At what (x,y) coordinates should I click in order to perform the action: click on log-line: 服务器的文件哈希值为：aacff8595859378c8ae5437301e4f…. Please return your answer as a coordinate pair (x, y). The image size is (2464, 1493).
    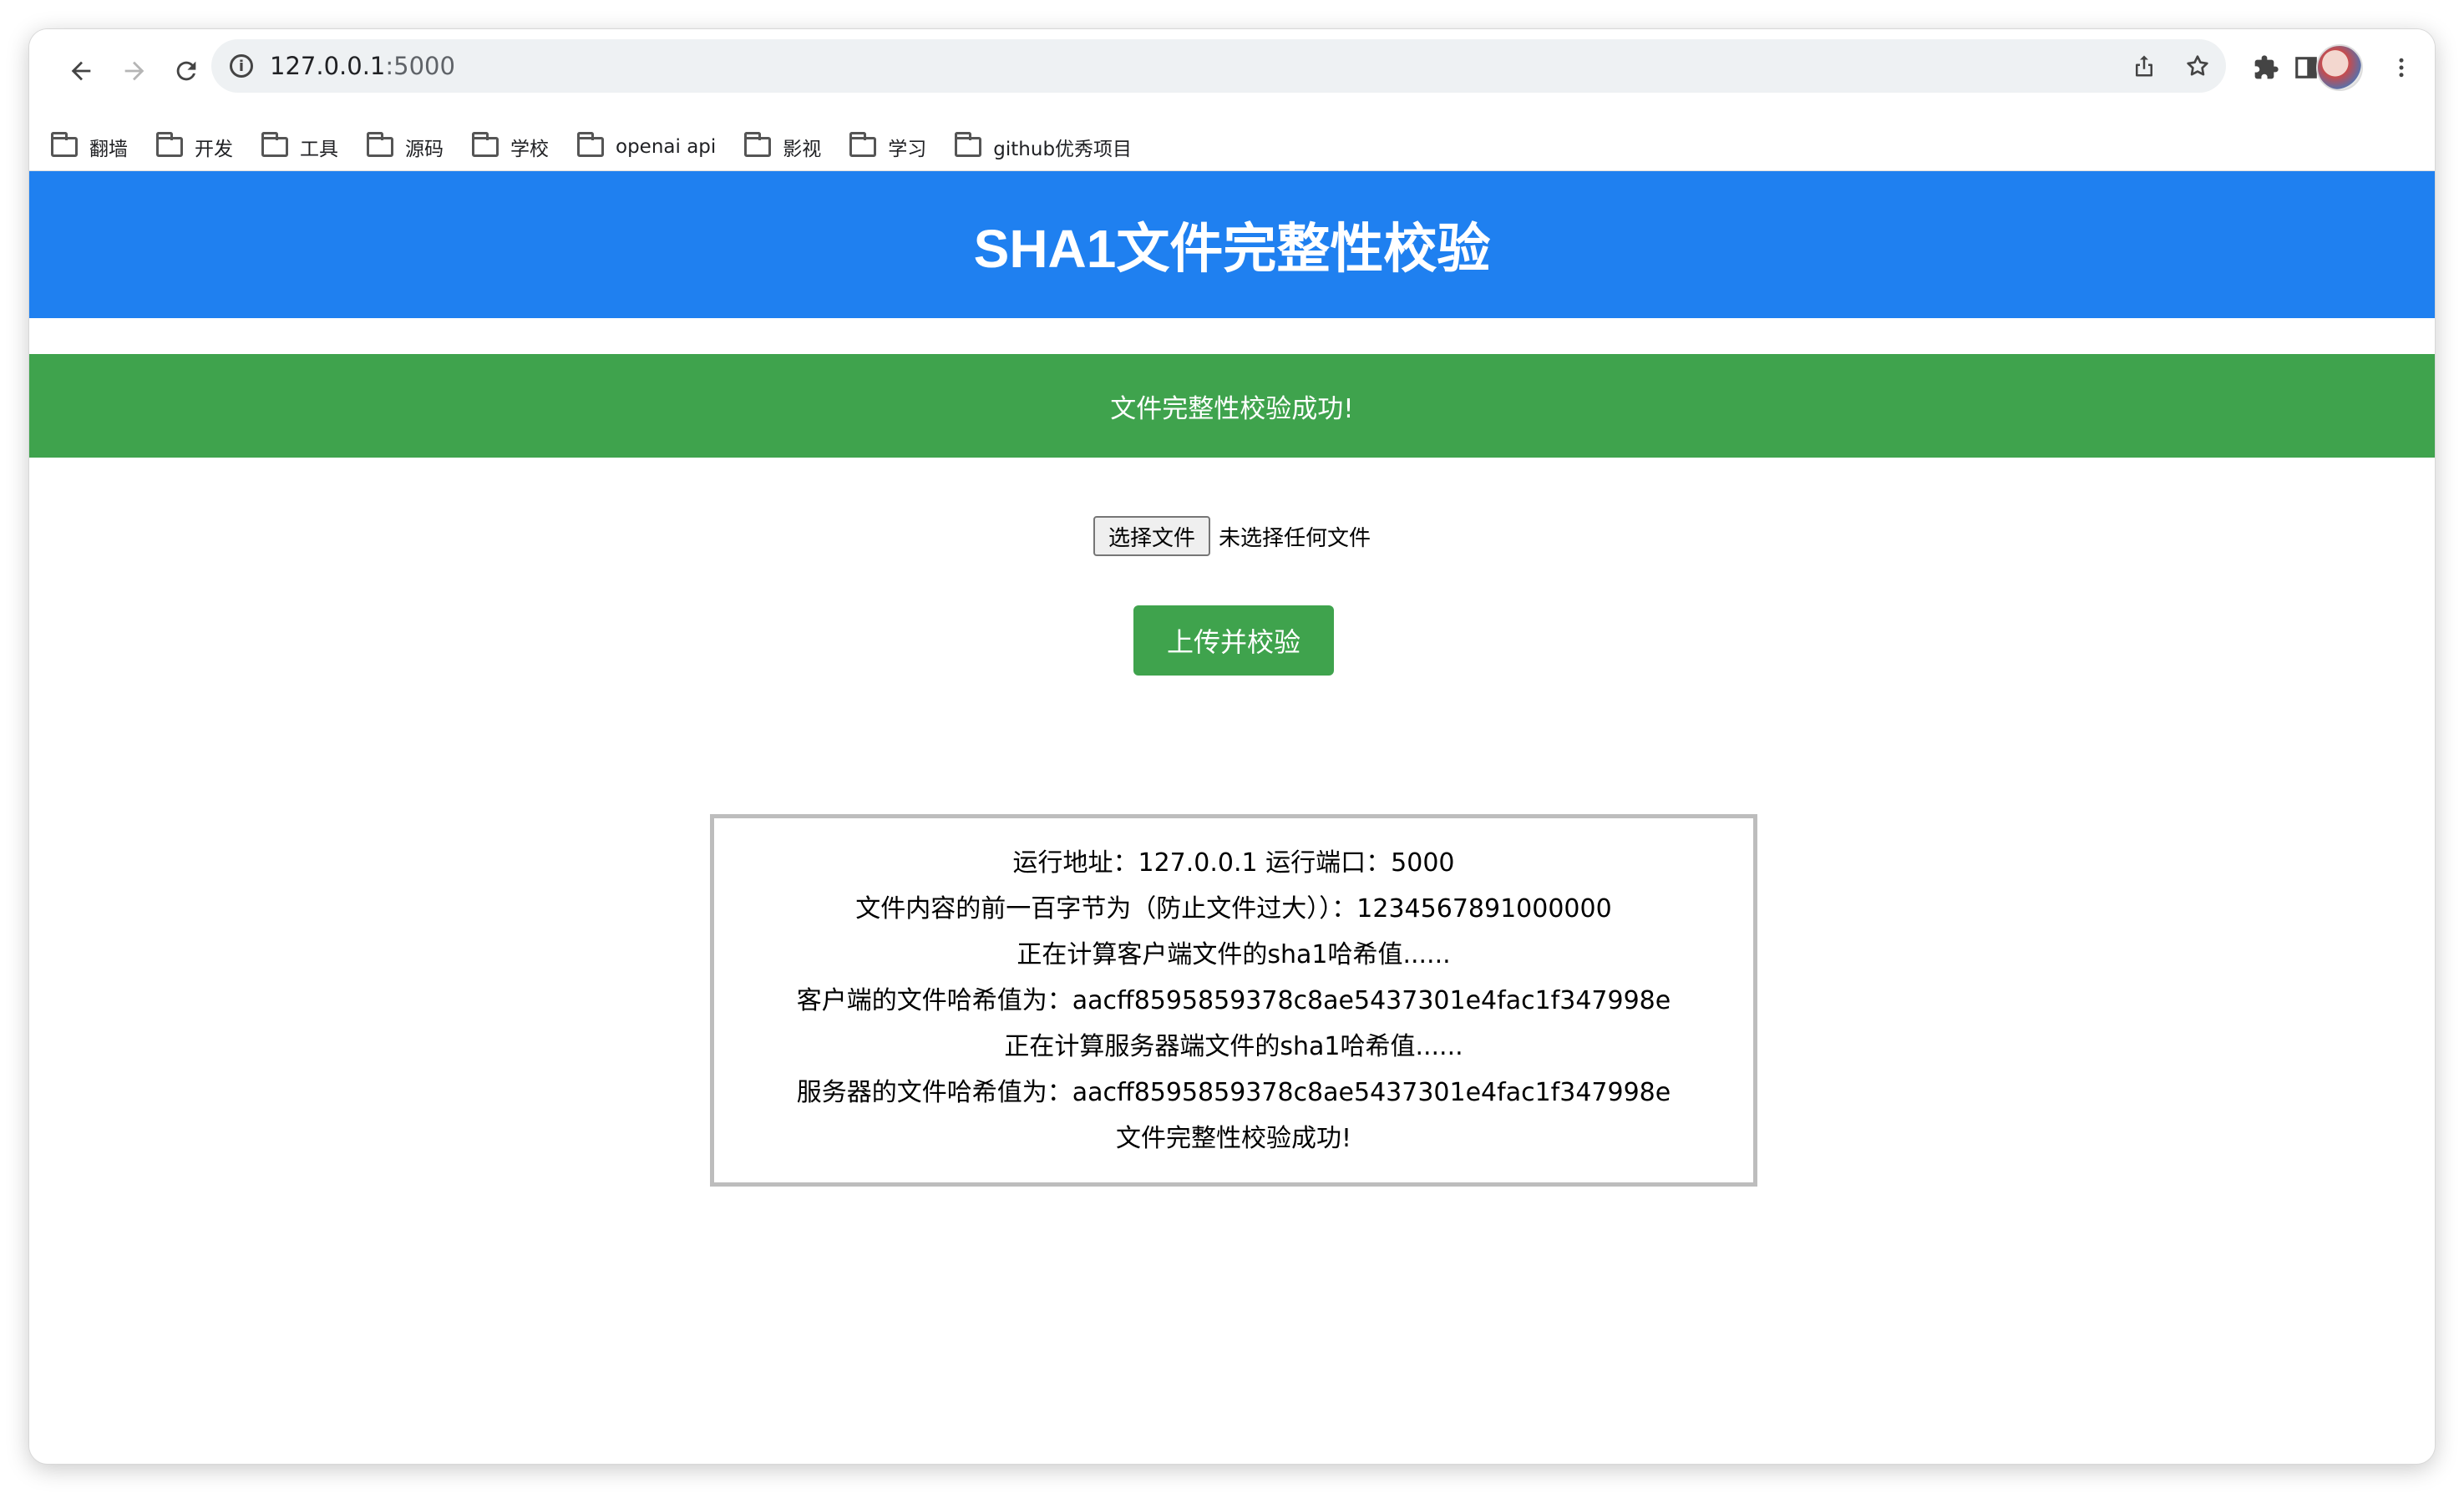
    Looking at the image, I should click on (1233, 1092).